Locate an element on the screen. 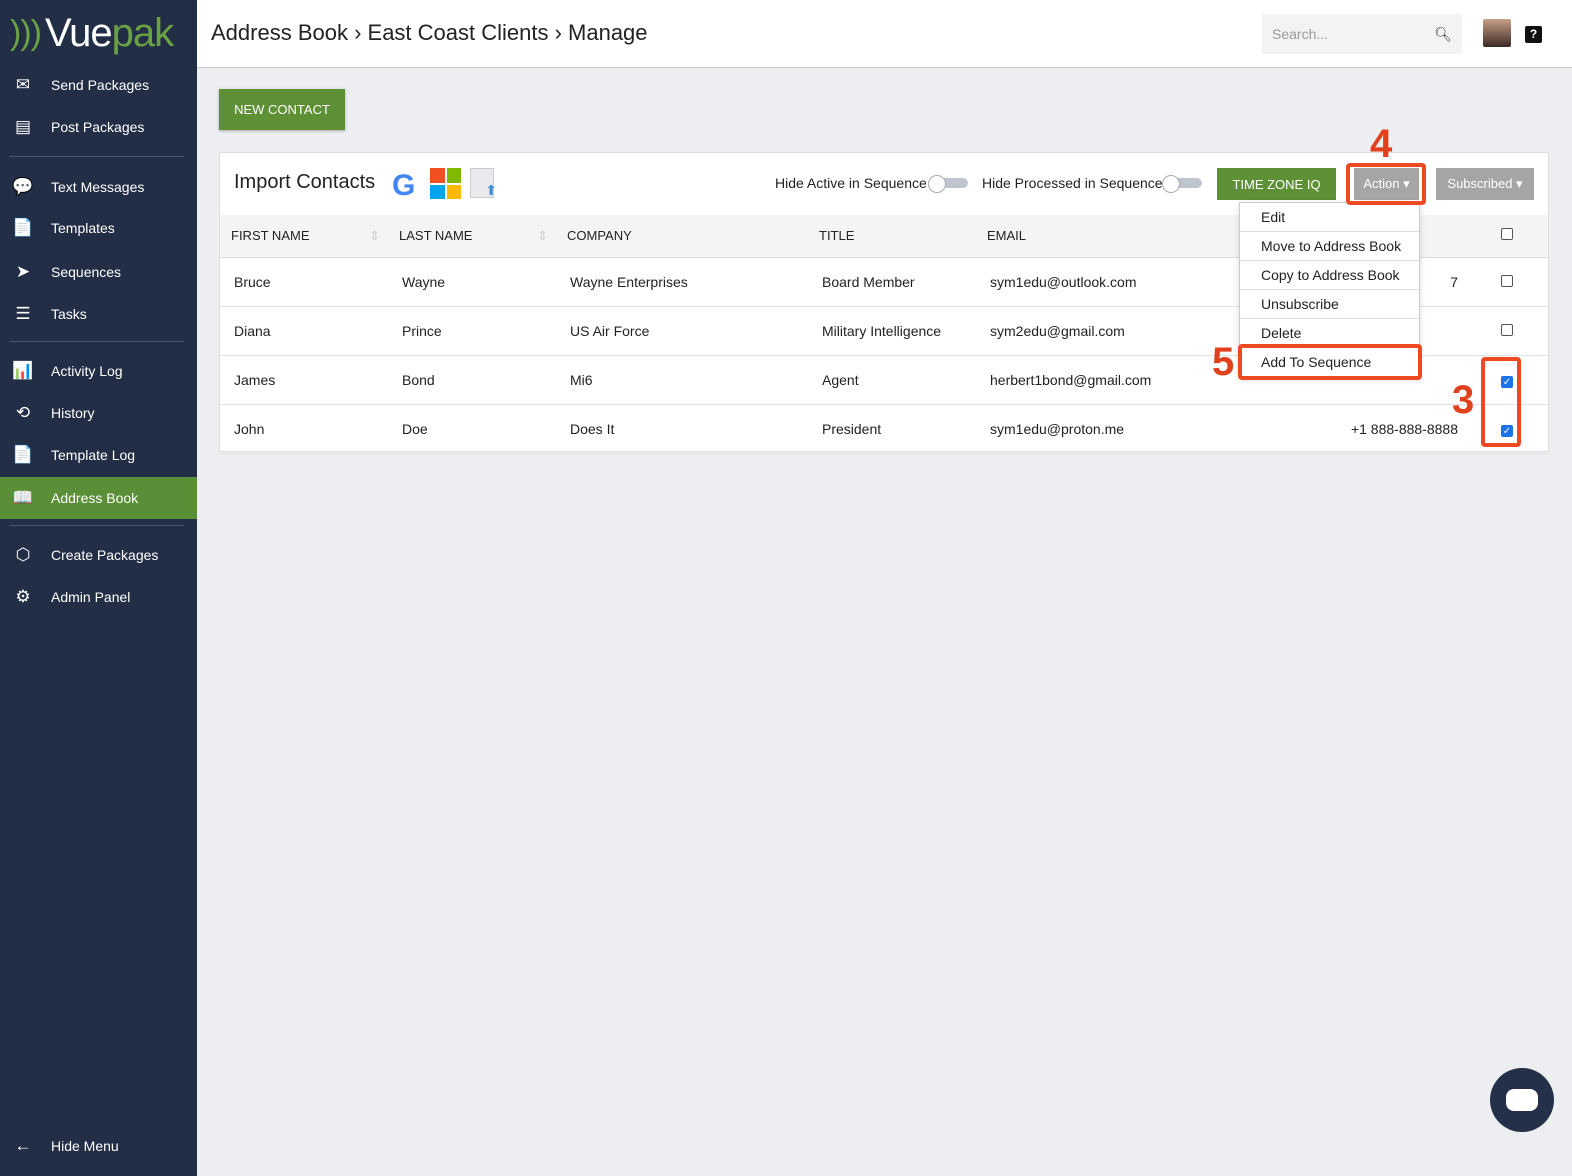  text-messages-icon: 💬 is located at coordinates (23, 186).